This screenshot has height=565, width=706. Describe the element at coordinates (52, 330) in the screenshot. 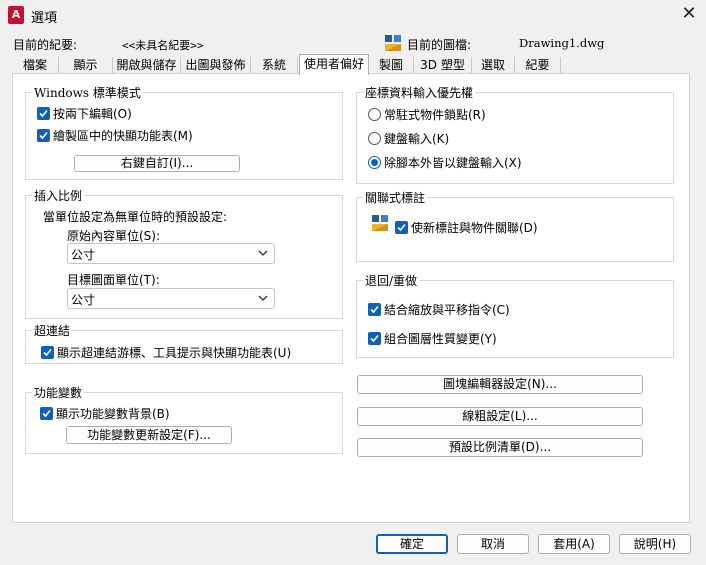

I see `hyperlink-title: 超連結` at that location.